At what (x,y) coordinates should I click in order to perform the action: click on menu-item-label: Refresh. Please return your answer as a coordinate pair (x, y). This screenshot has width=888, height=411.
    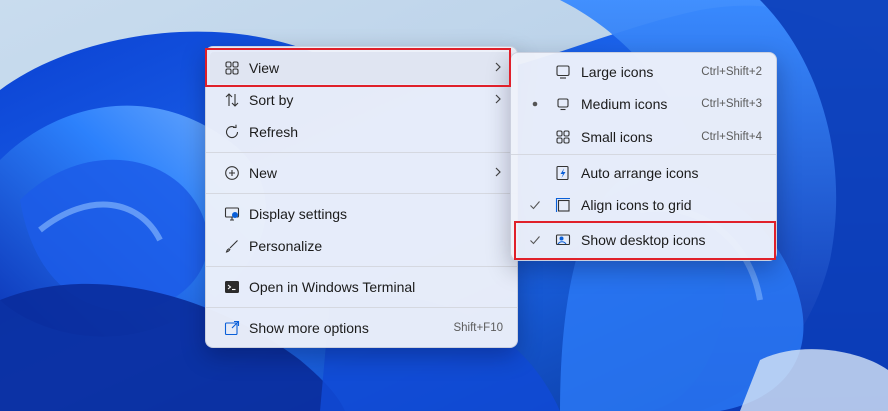
    Looking at the image, I should click on (274, 132).